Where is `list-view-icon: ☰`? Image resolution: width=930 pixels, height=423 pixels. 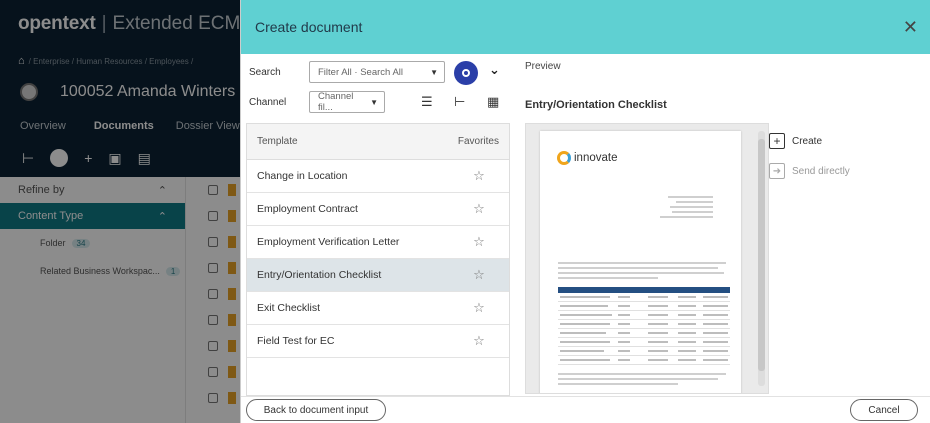 list-view-icon: ☰ is located at coordinates (427, 102).